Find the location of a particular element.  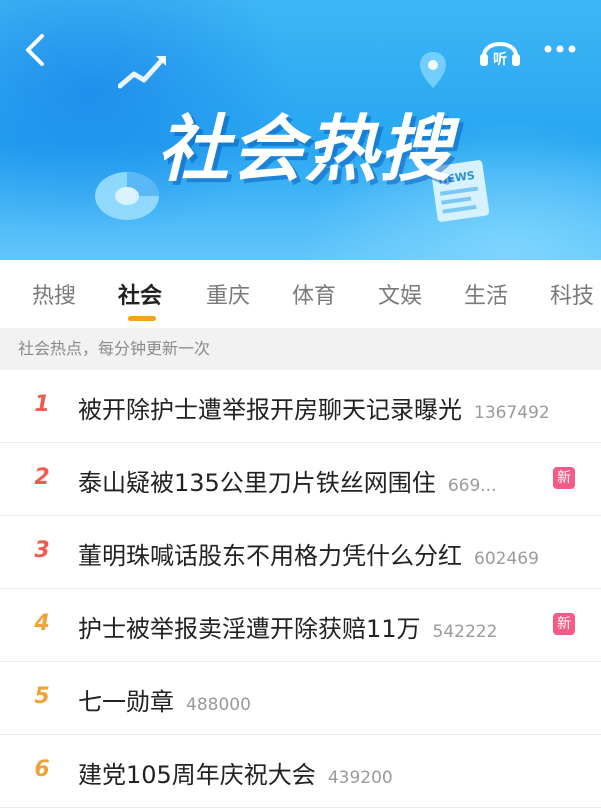

listen-headphones-icon: 听 is located at coordinates (500, 50).